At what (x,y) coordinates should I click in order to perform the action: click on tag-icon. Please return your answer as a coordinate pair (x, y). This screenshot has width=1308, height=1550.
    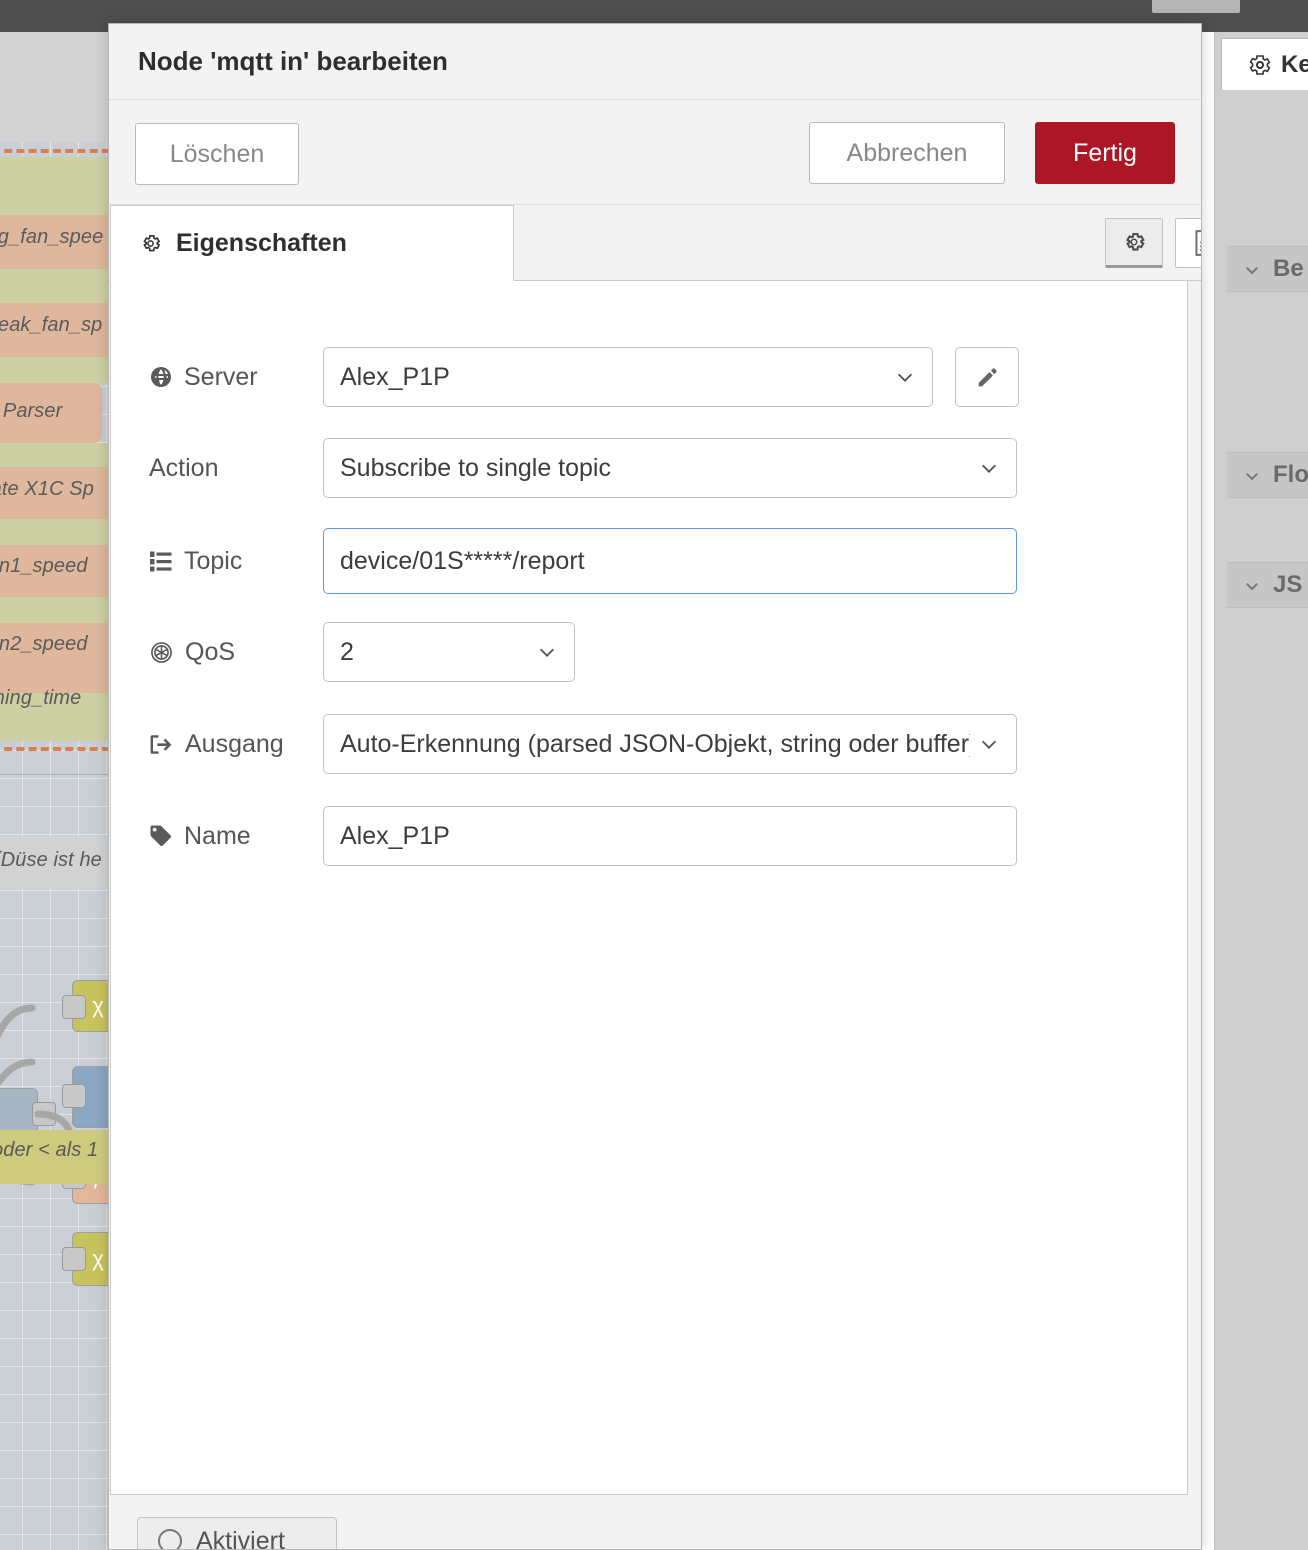
    Looking at the image, I should click on (161, 836).